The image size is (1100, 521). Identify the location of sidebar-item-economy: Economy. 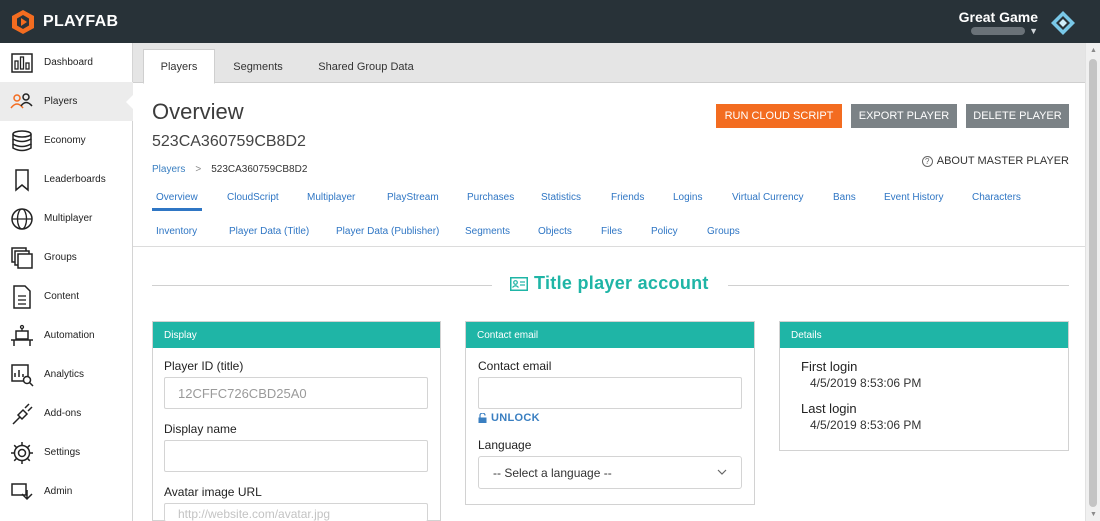
(66, 140).